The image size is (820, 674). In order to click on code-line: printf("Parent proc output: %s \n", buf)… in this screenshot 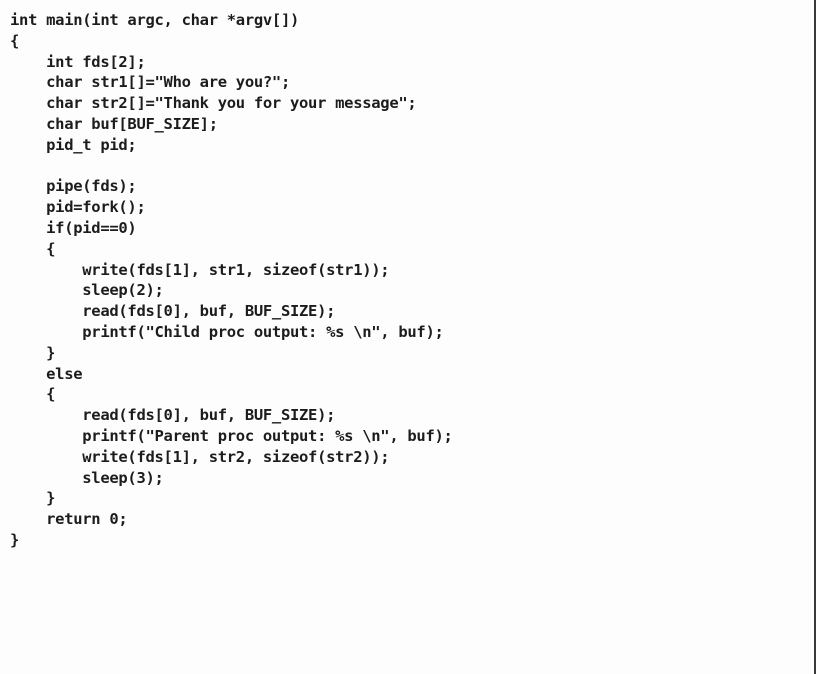, I will do `click(231, 435)`.